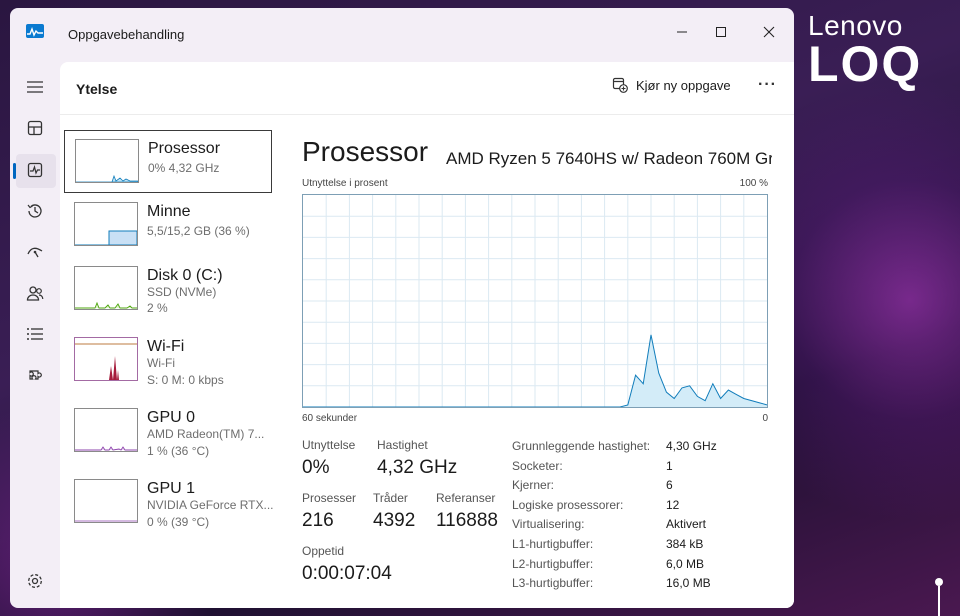  I want to click on device-name: Wi-Fi, so click(166, 346).